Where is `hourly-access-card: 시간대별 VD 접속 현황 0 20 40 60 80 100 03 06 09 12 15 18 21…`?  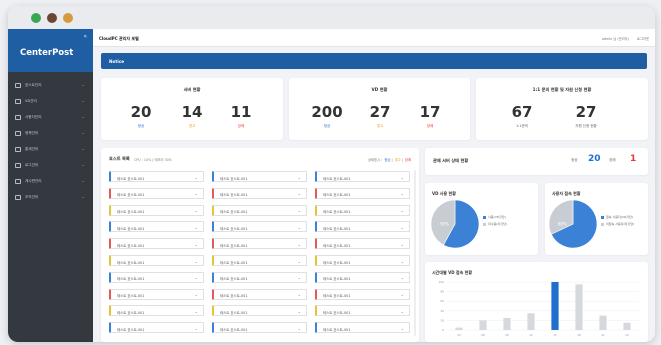 hourly-access-card: 시간대별 VD 접속 현황 0 20 40 60 80 100 03 06 09 12 15 18 21… is located at coordinates (536, 302).